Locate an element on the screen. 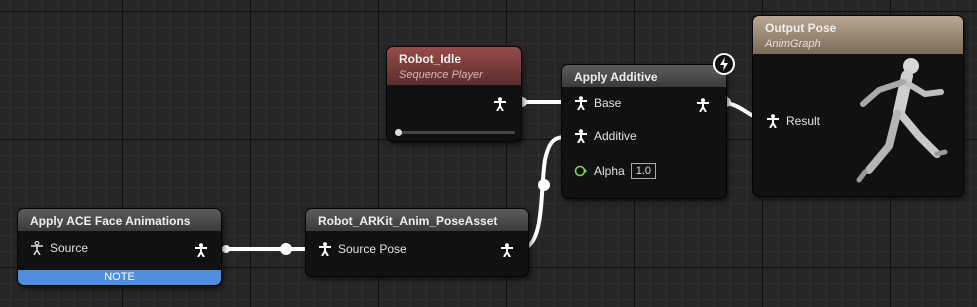  result-pin: Result is located at coordinates (793, 121).